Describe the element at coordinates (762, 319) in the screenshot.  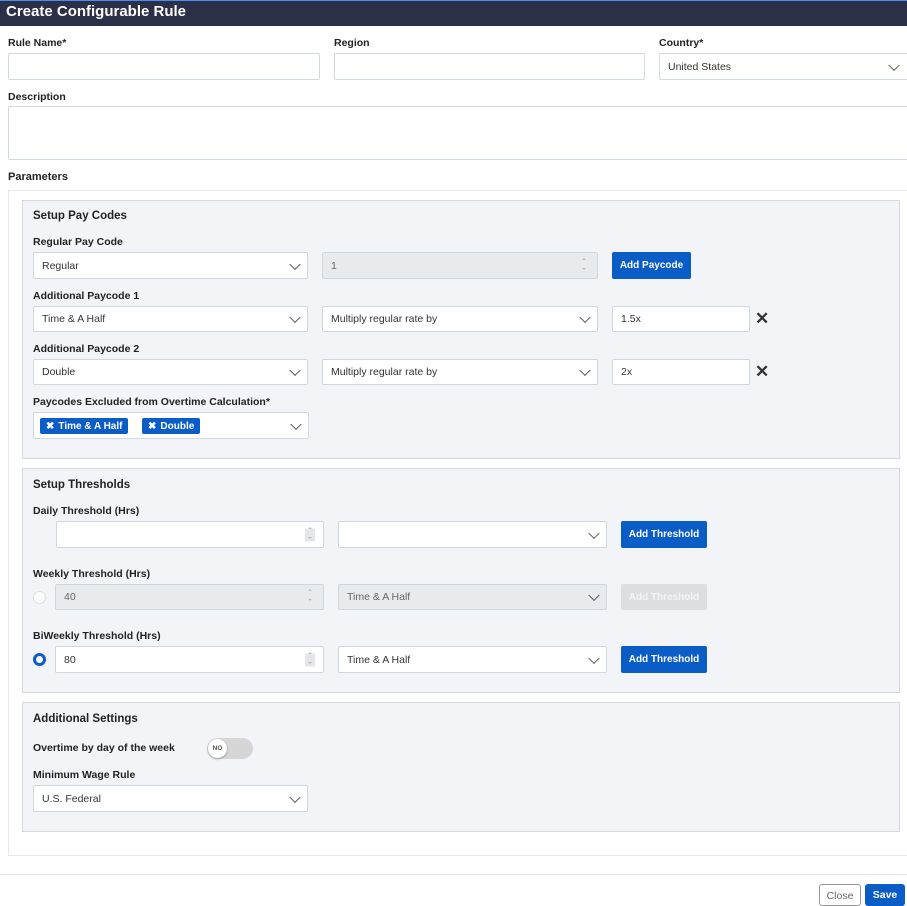
I see `remove-paycode-1-close-icon: ✕` at that location.